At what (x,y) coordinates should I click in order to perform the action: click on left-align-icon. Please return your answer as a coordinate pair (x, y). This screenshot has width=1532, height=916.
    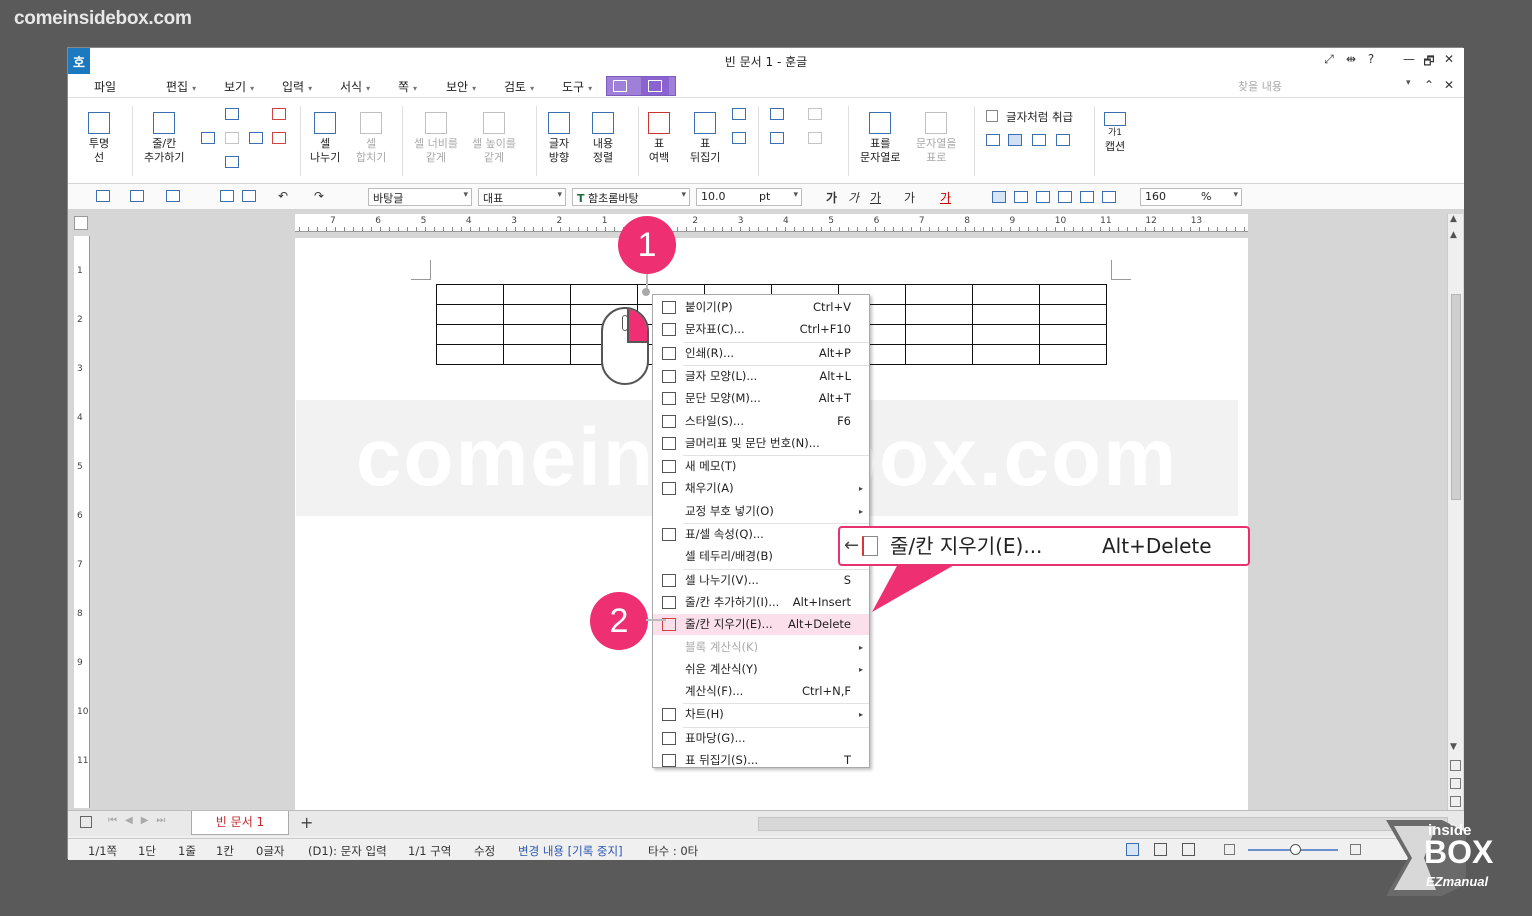
    Looking at the image, I should click on (1021, 197).